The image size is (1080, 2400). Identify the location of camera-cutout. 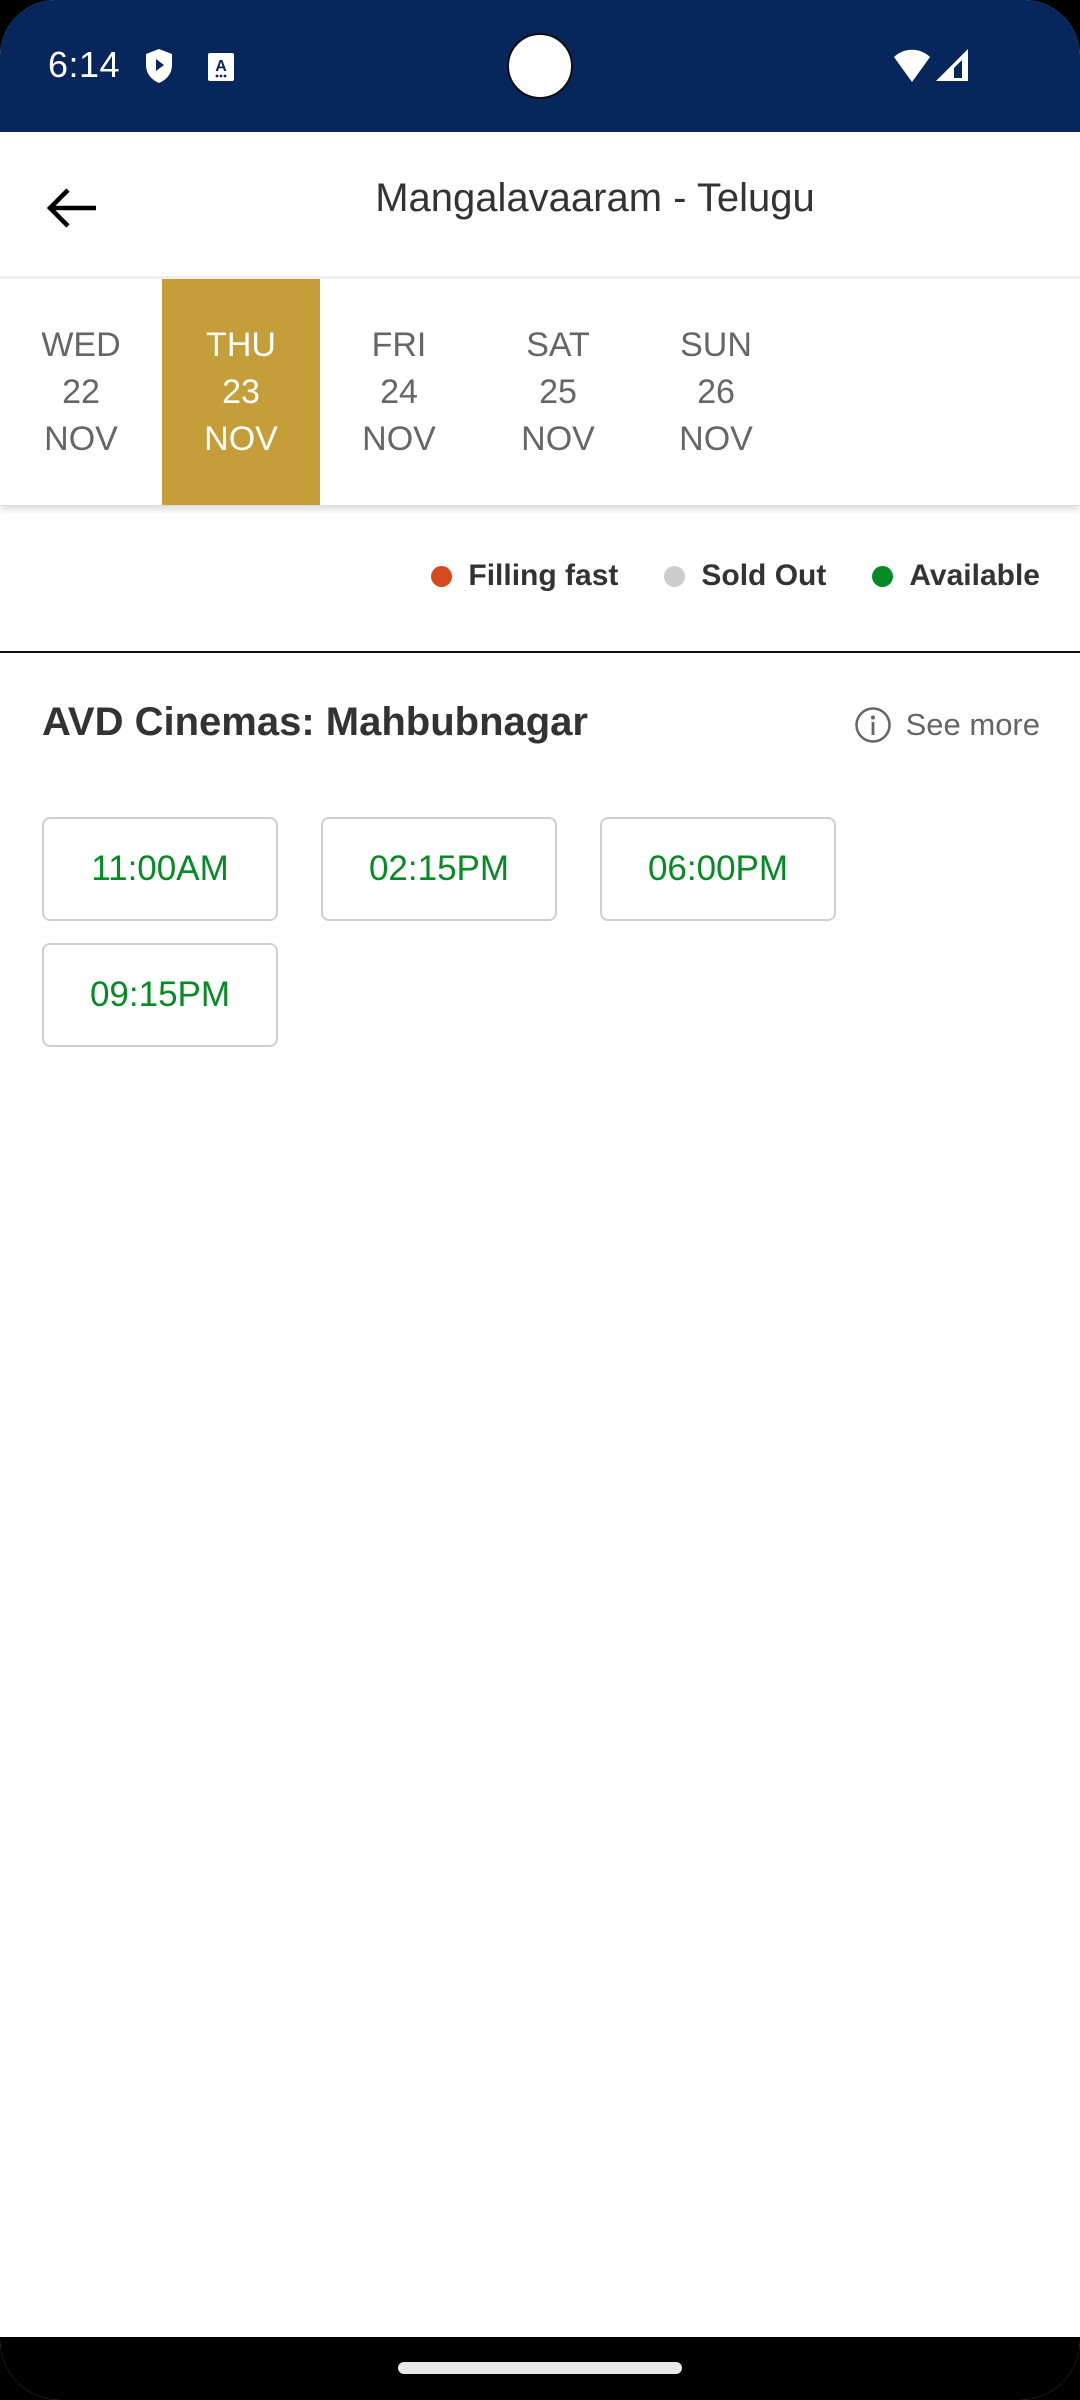
(540, 66).